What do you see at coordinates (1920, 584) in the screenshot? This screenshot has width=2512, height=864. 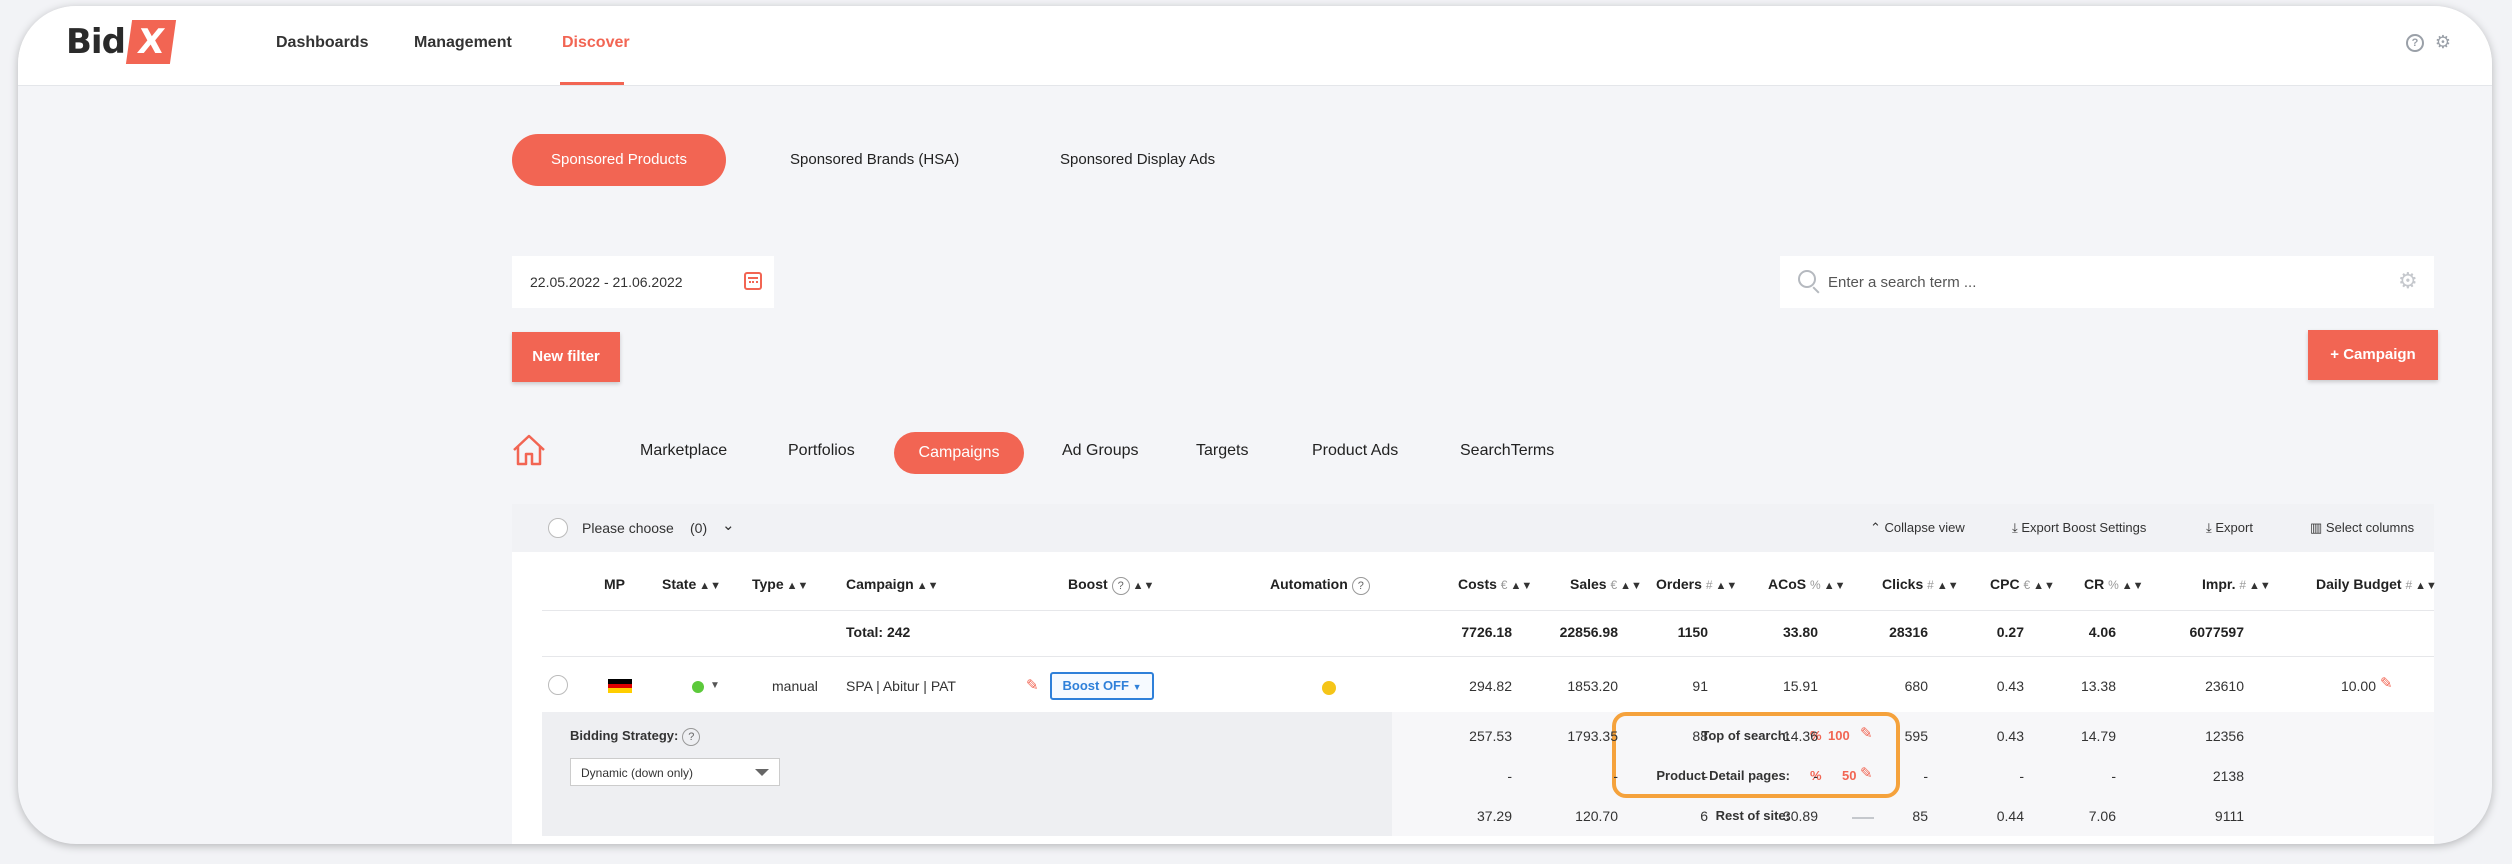 I see `header-clicks: Clicks # ▲▼` at bounding box center [1920, 584].